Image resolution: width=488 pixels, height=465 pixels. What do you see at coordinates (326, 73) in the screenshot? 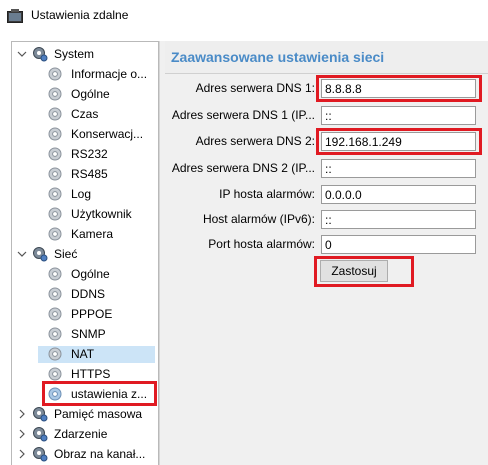
I see `header-divider` at bounding box center [326, 73].